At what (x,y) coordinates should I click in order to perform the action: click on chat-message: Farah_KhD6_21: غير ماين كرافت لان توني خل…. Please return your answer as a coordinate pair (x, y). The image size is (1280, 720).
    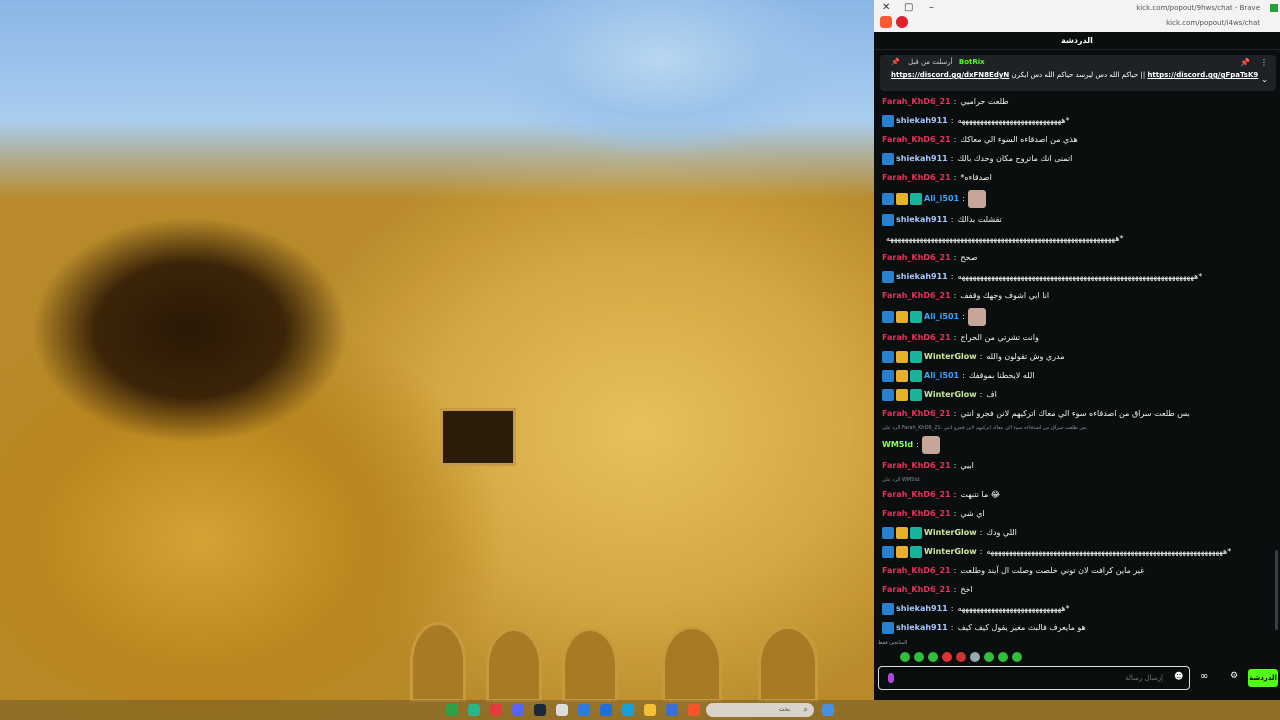
    Looking at the image, I should click on (1078, 570).